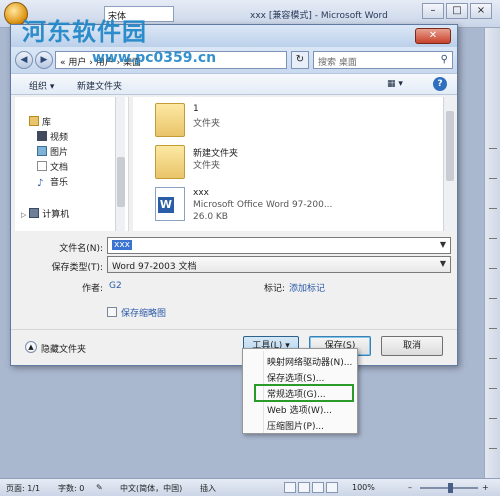 The width and height of the screenshot is (500, 496). What do you see at coordinates (457, 11) in the screenshot?
I see `maximize-button: □` at bounding box center [457, 11].